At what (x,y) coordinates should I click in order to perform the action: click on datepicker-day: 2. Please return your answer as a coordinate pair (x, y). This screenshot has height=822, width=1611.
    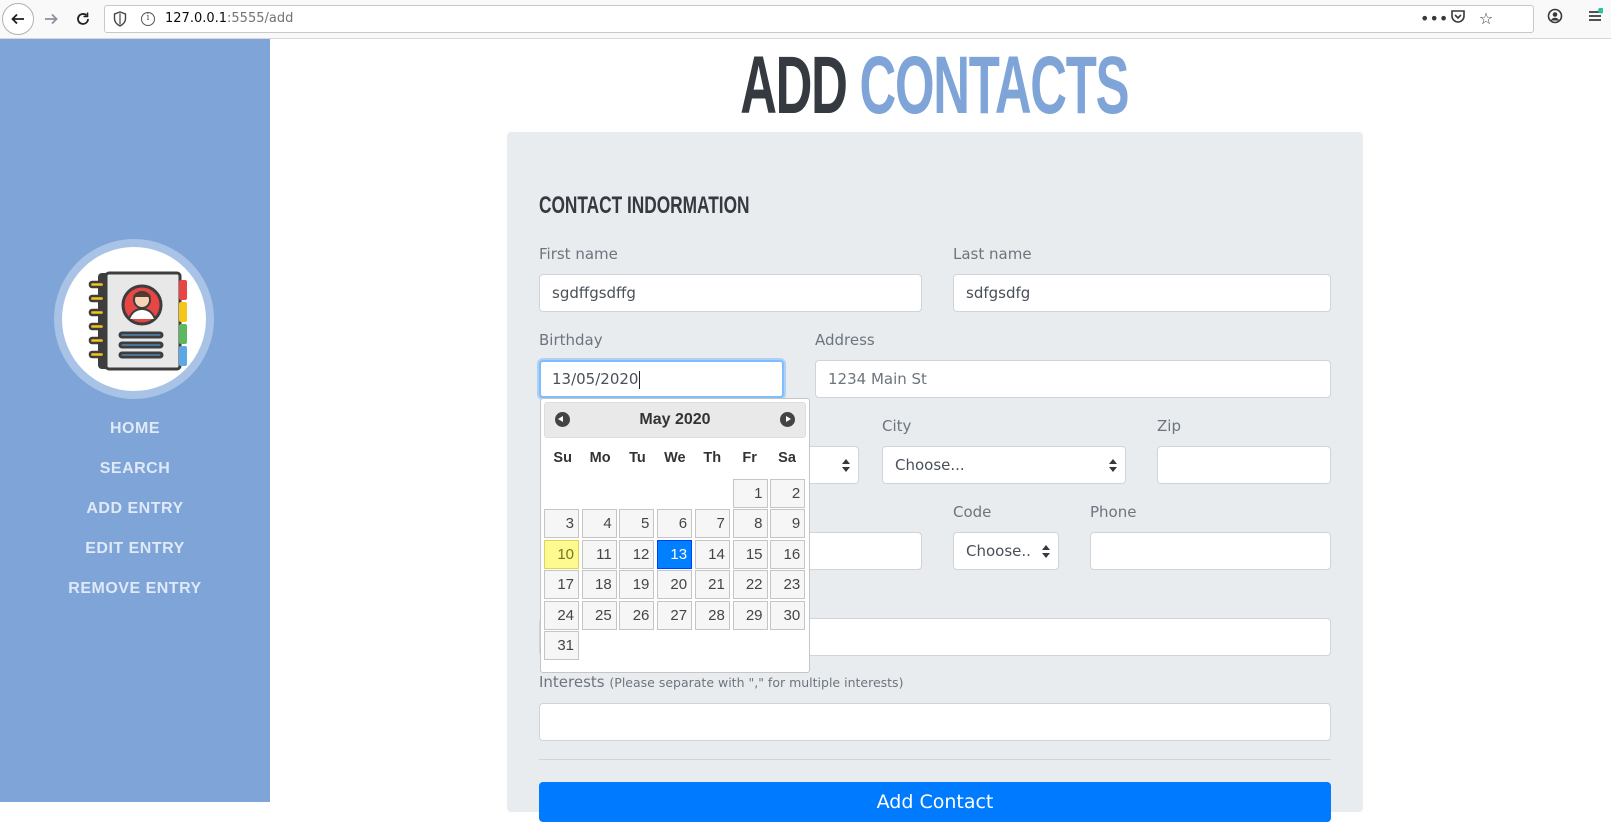
    Looking at the image, I should click on (788, 493).